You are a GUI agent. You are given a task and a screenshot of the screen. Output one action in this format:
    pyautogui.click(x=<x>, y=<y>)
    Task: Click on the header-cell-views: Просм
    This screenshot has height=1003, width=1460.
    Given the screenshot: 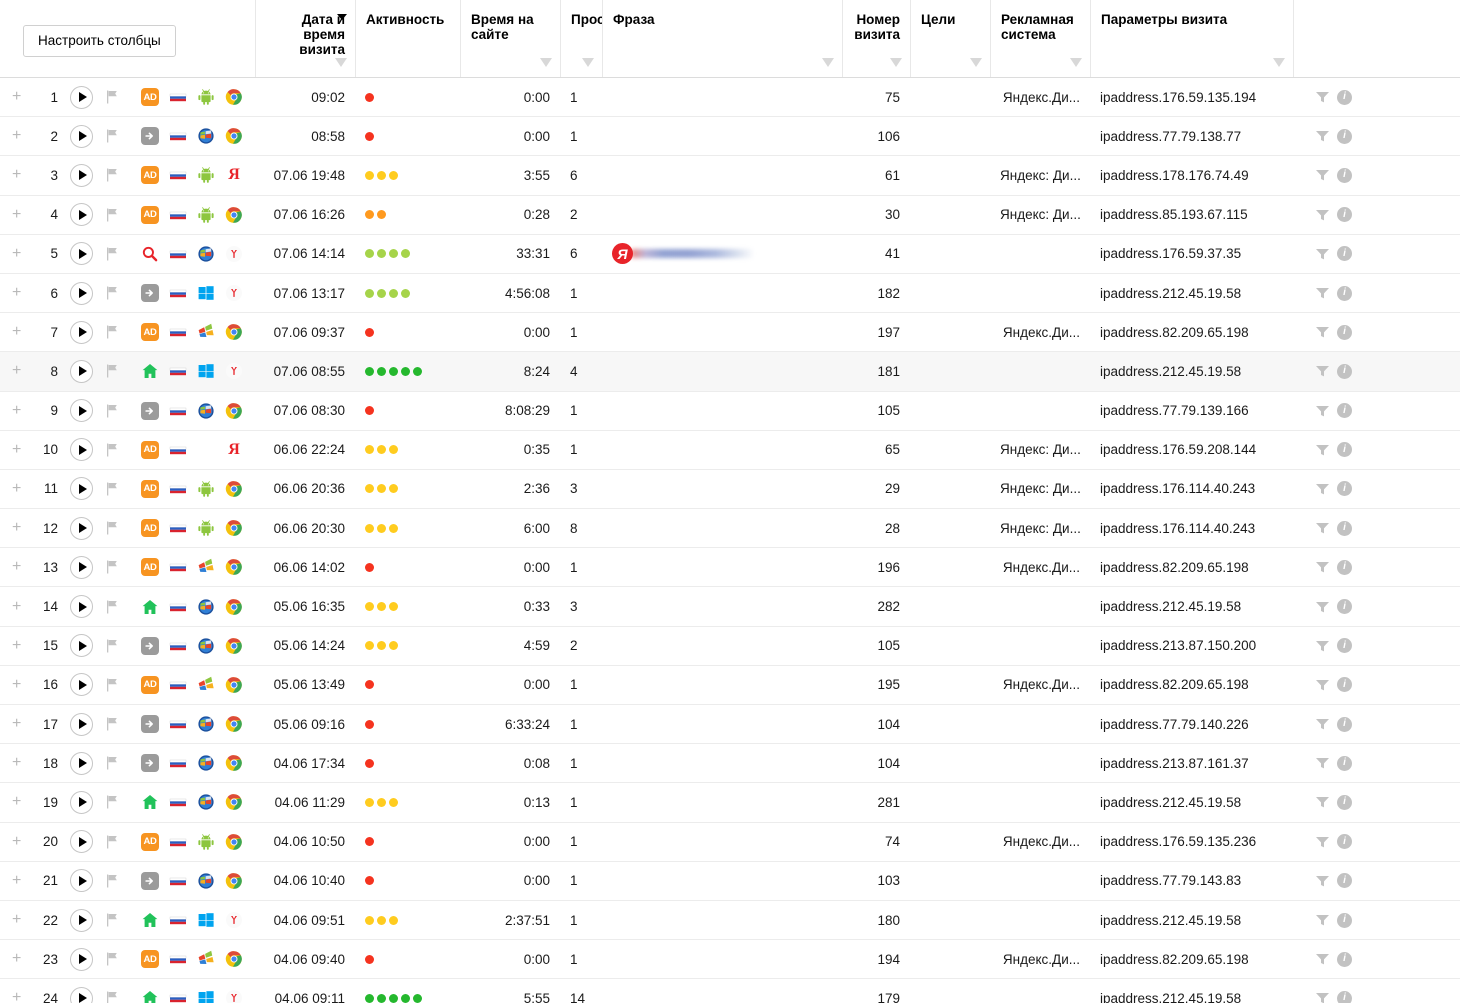 What is the action you would take?
    pyautogui.click(x=581, y=38)
    